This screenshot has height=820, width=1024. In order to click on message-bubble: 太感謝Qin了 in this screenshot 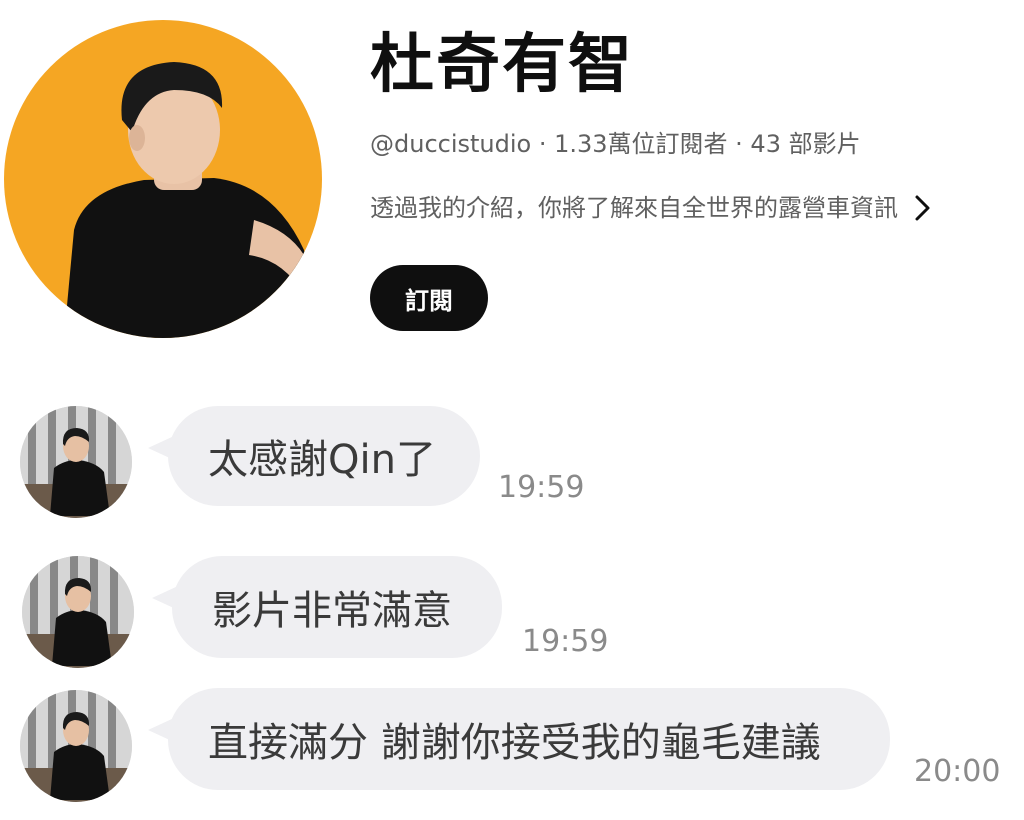, I will do `click(314, 456)`.